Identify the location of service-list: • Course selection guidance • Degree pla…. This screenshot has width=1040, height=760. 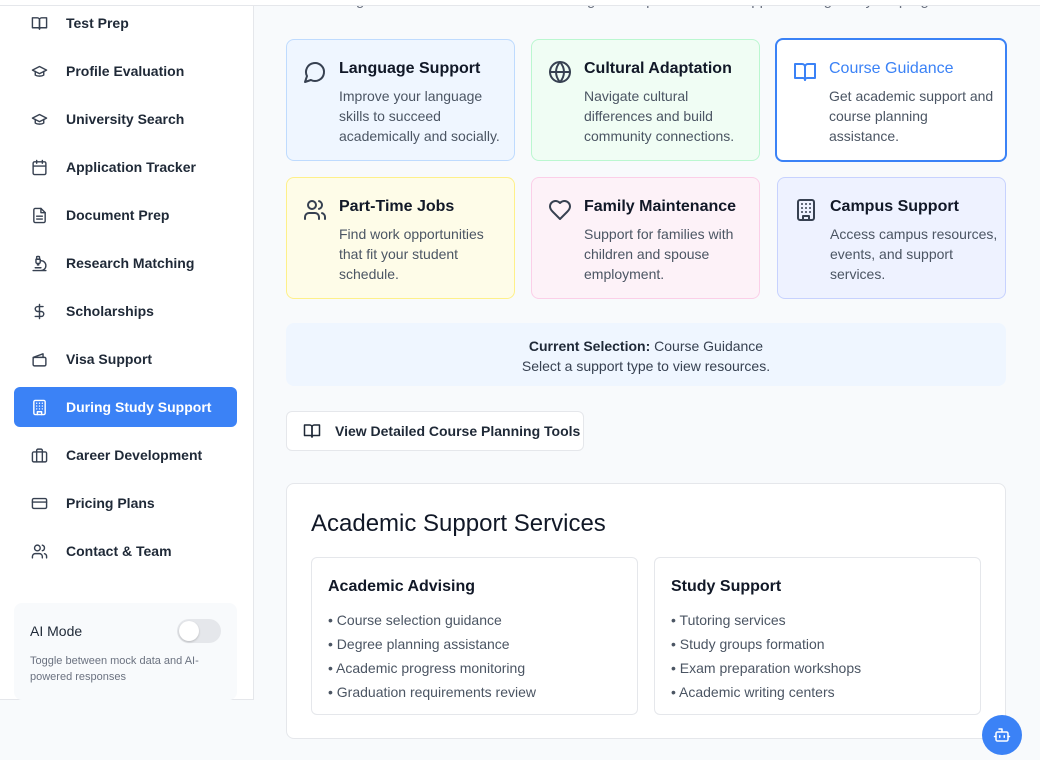
(432, 656).